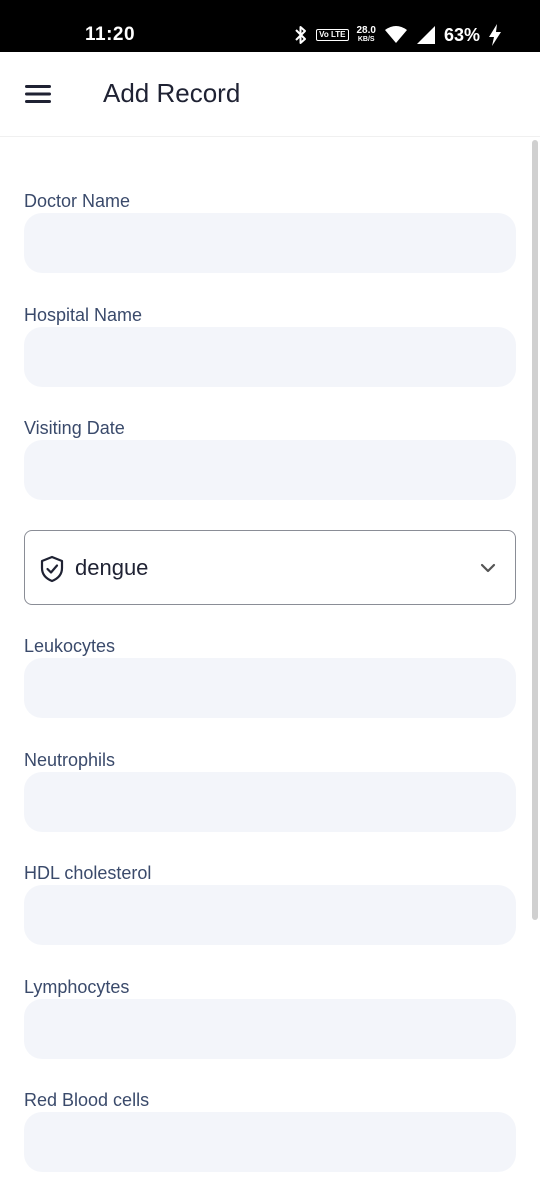 The image size is (540, 1200). Describe the element at coordinates (270, 1029) in the screenshot. I see `lymphocytes-input` at that location.